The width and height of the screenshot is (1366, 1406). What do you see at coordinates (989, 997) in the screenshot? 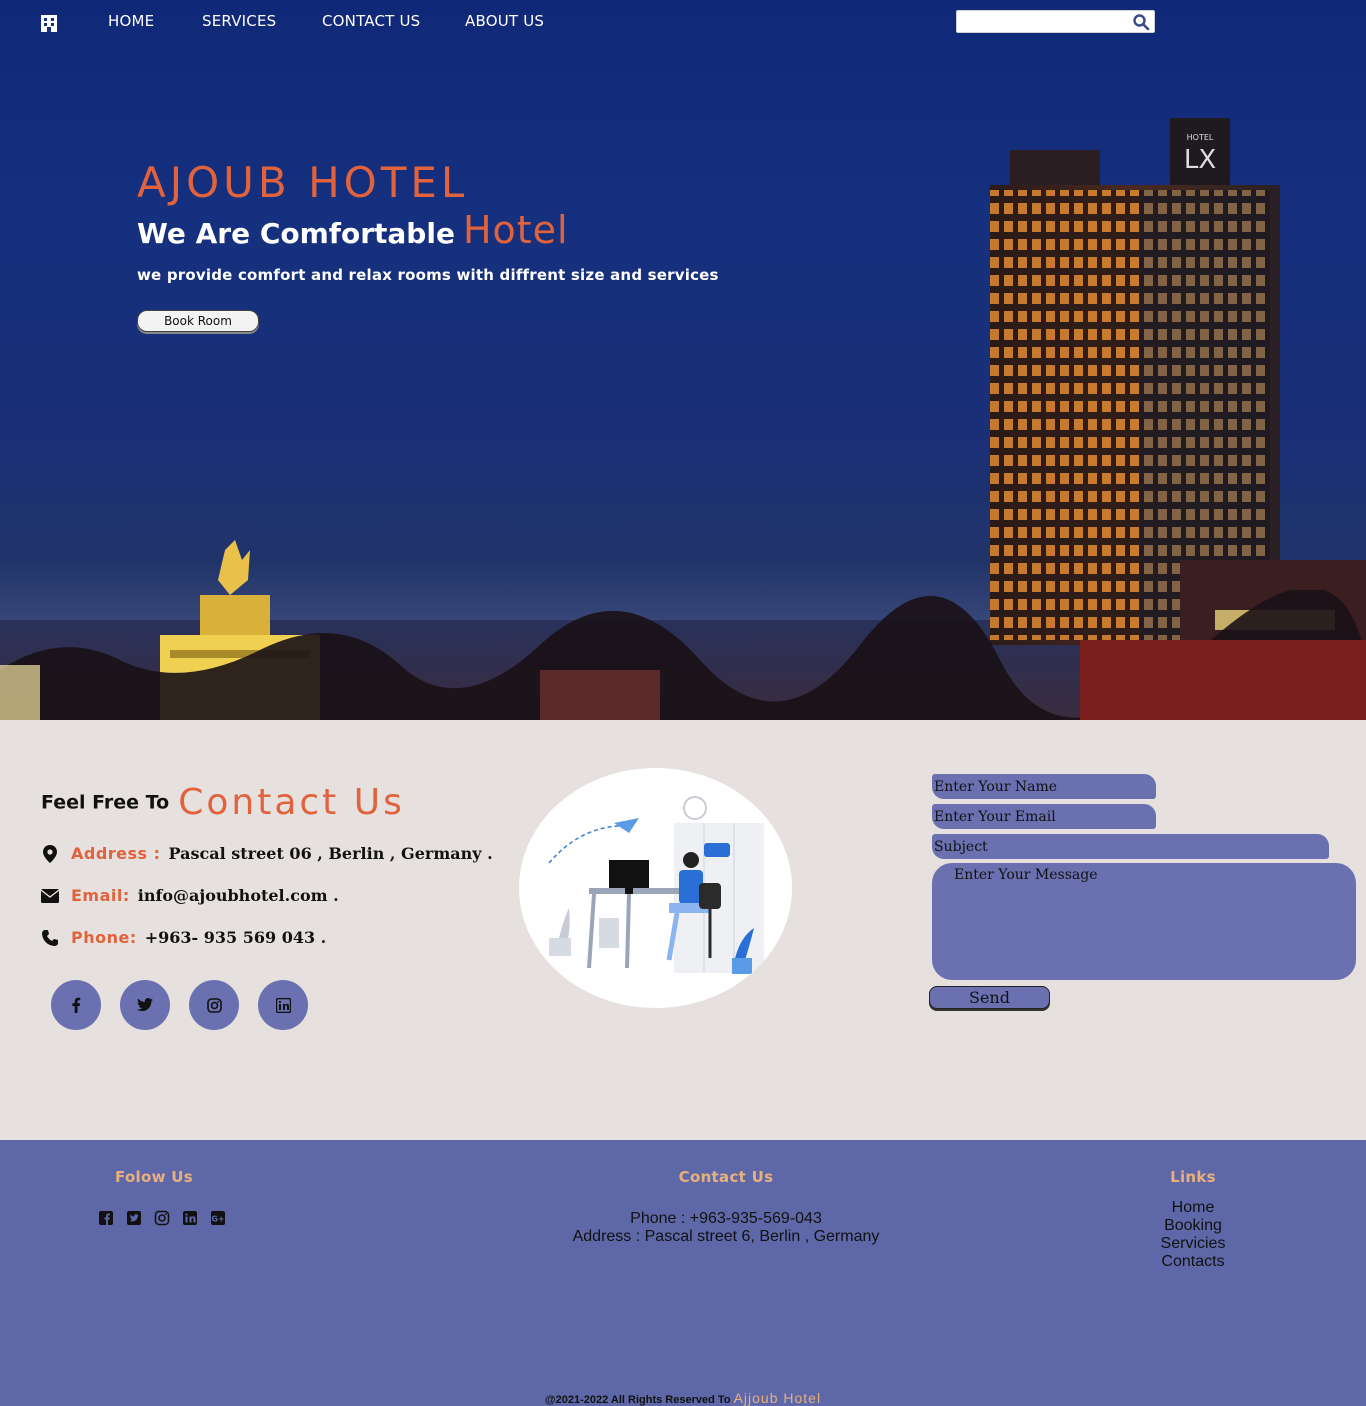
I see `send-button: Send` at bounding box center [989, 997].